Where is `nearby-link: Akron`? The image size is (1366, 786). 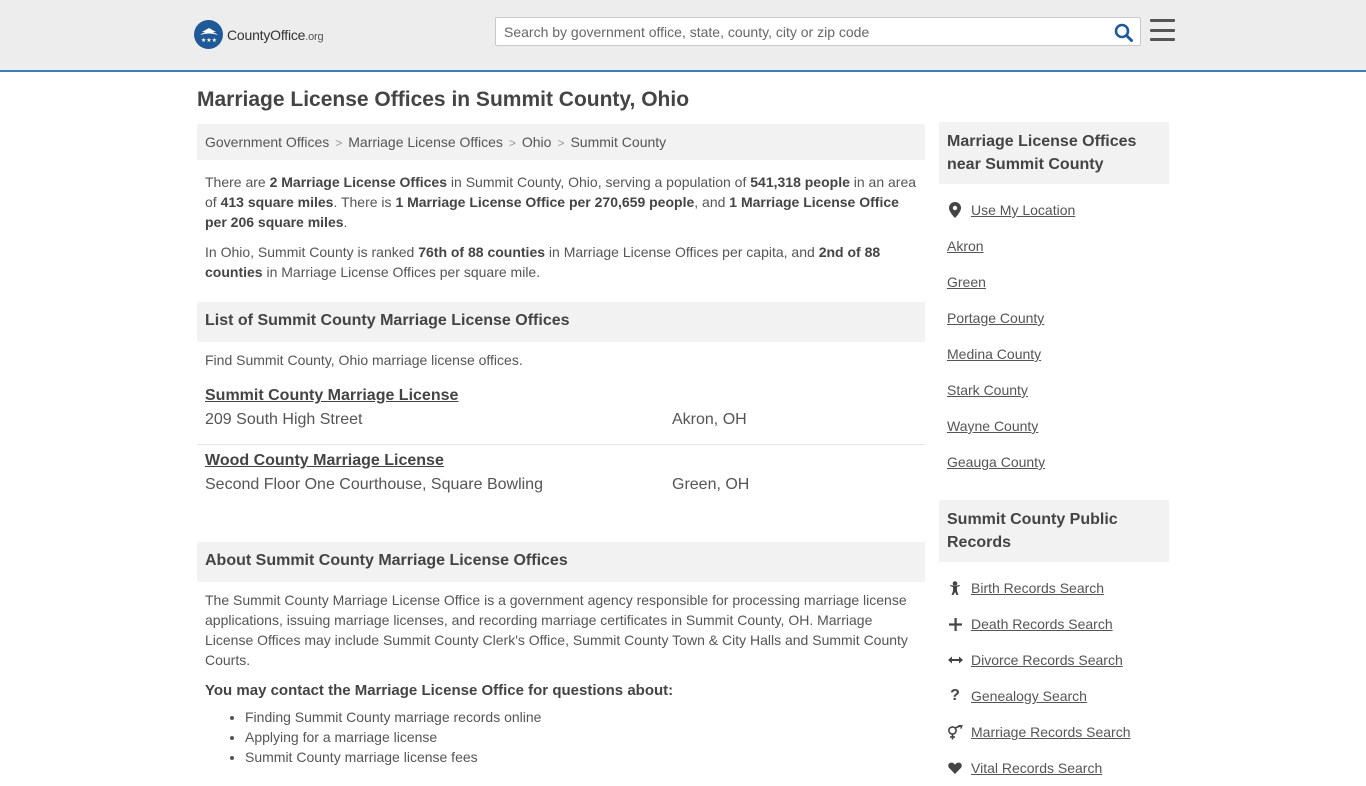
nearby-link: Akron is located at coordinates (965, 246).